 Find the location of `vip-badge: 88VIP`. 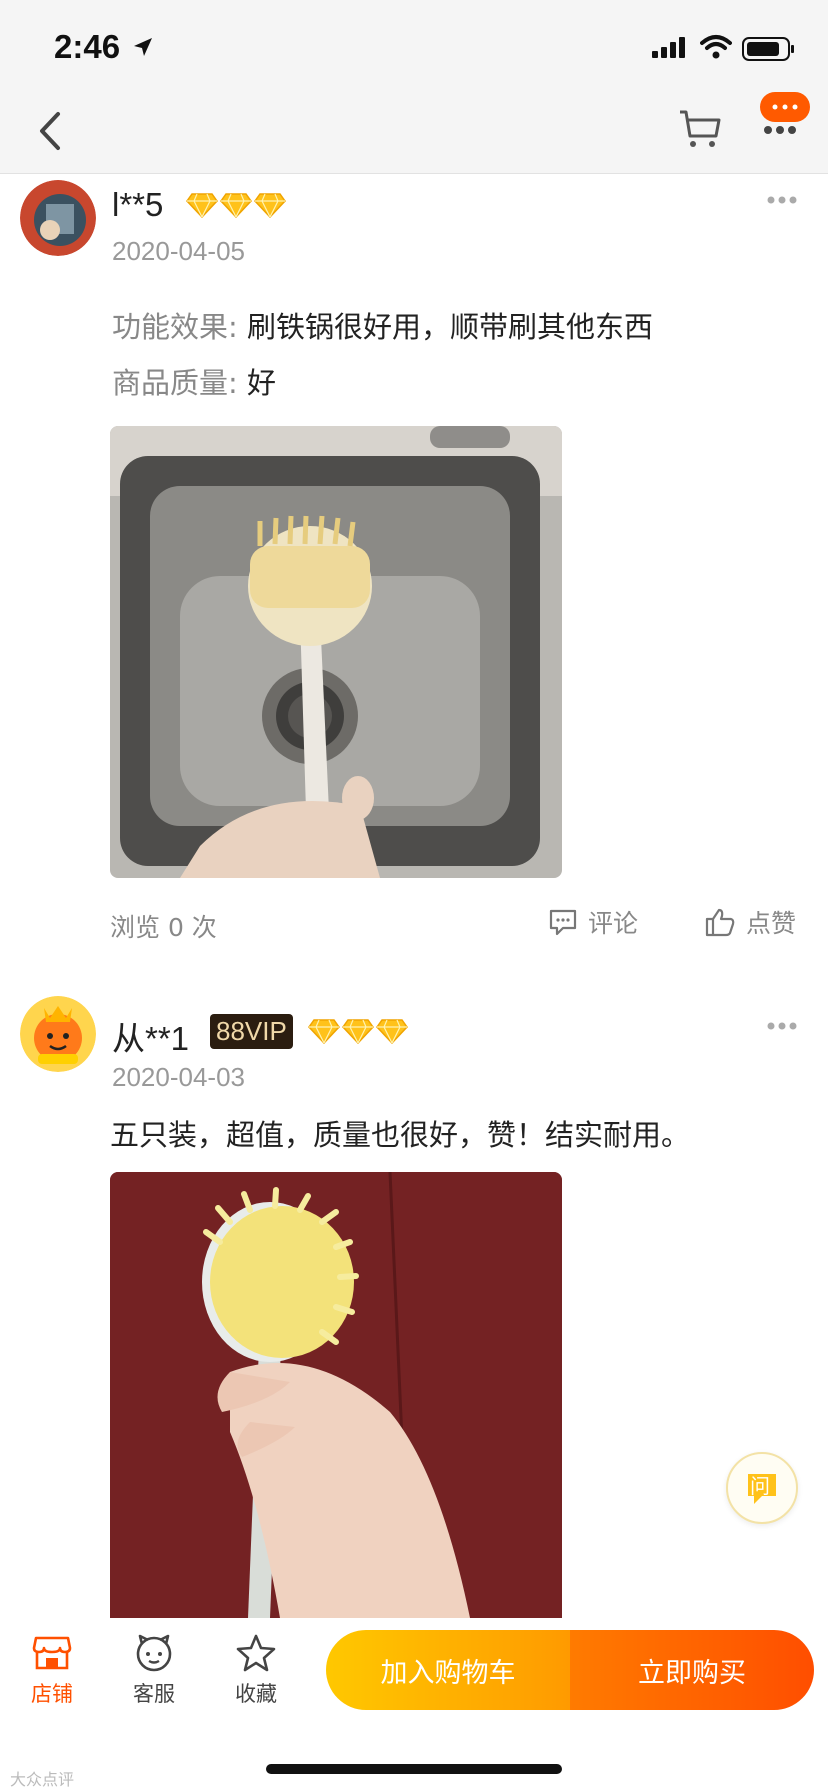

vip-badge: 88VIP is located at coordinates (251, 1031).